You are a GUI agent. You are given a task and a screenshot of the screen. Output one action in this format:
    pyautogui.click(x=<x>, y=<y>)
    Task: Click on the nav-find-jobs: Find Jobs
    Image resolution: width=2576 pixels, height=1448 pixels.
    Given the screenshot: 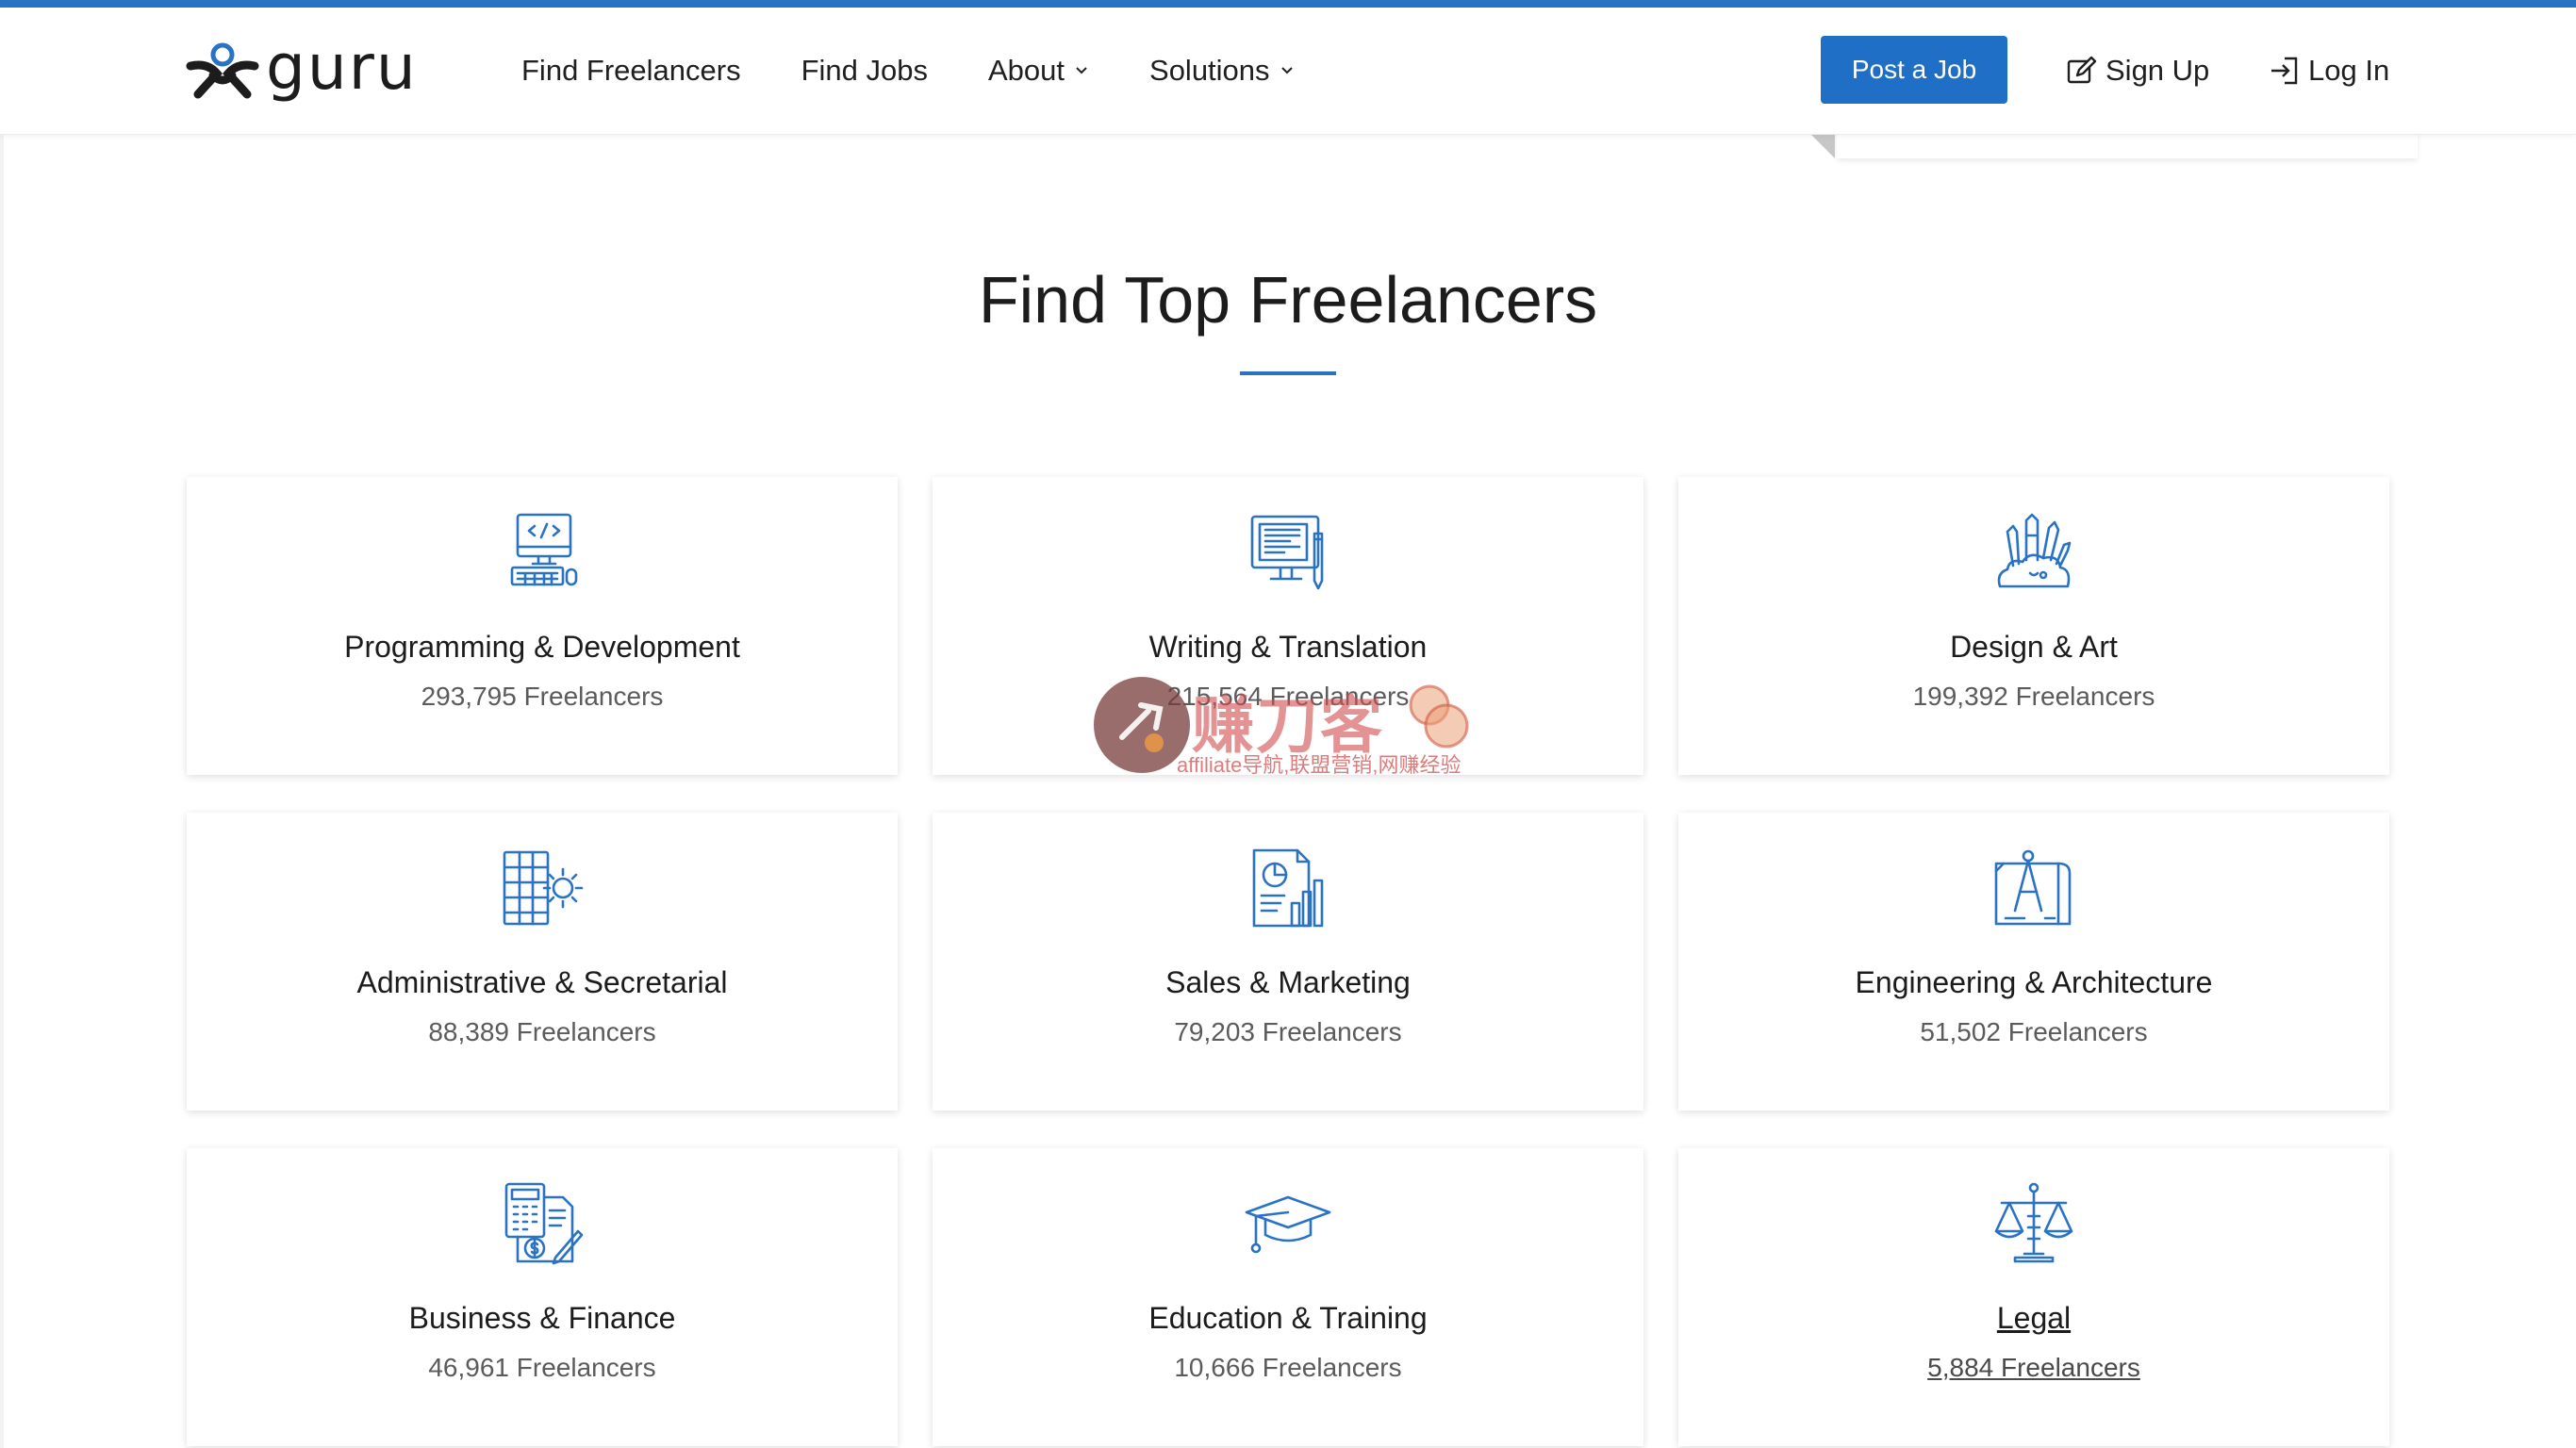 What is the action you would take?
    pyautogui.click(x=864, y=71)
    